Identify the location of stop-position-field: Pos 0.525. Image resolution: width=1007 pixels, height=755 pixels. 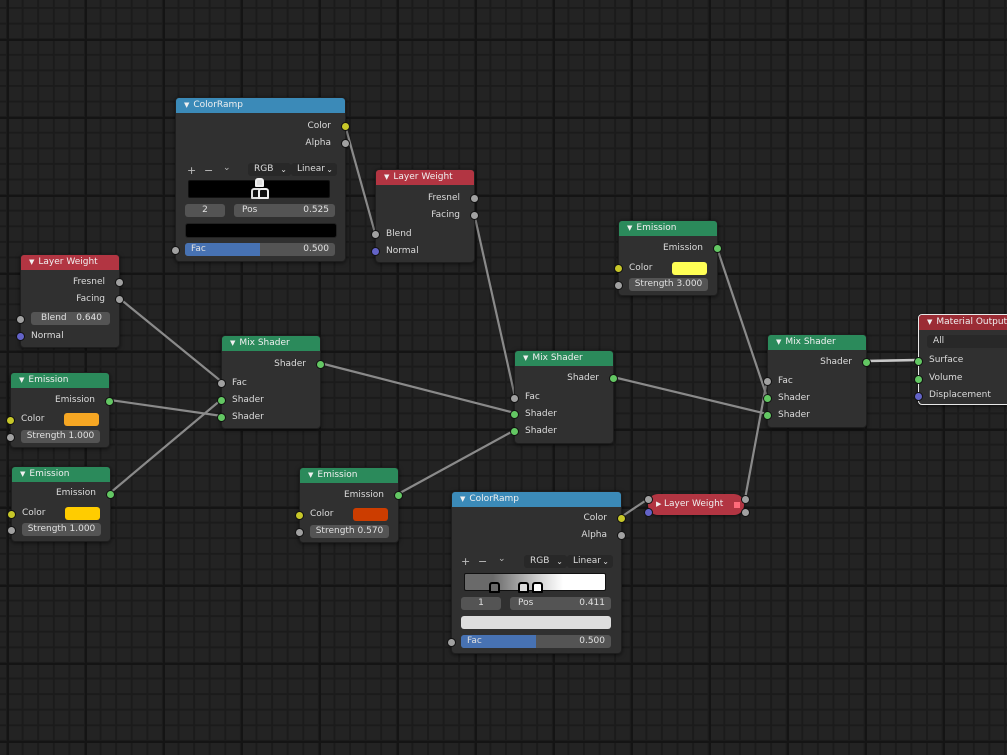
(284, 210).